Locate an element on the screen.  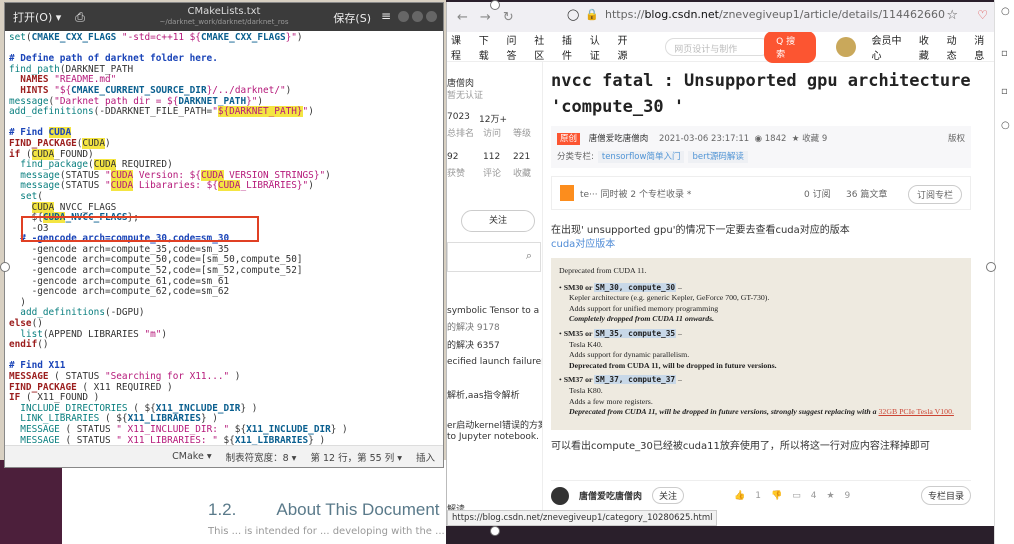
site-search-input: 网页设计与制作 is located at coordinates (718, 46).